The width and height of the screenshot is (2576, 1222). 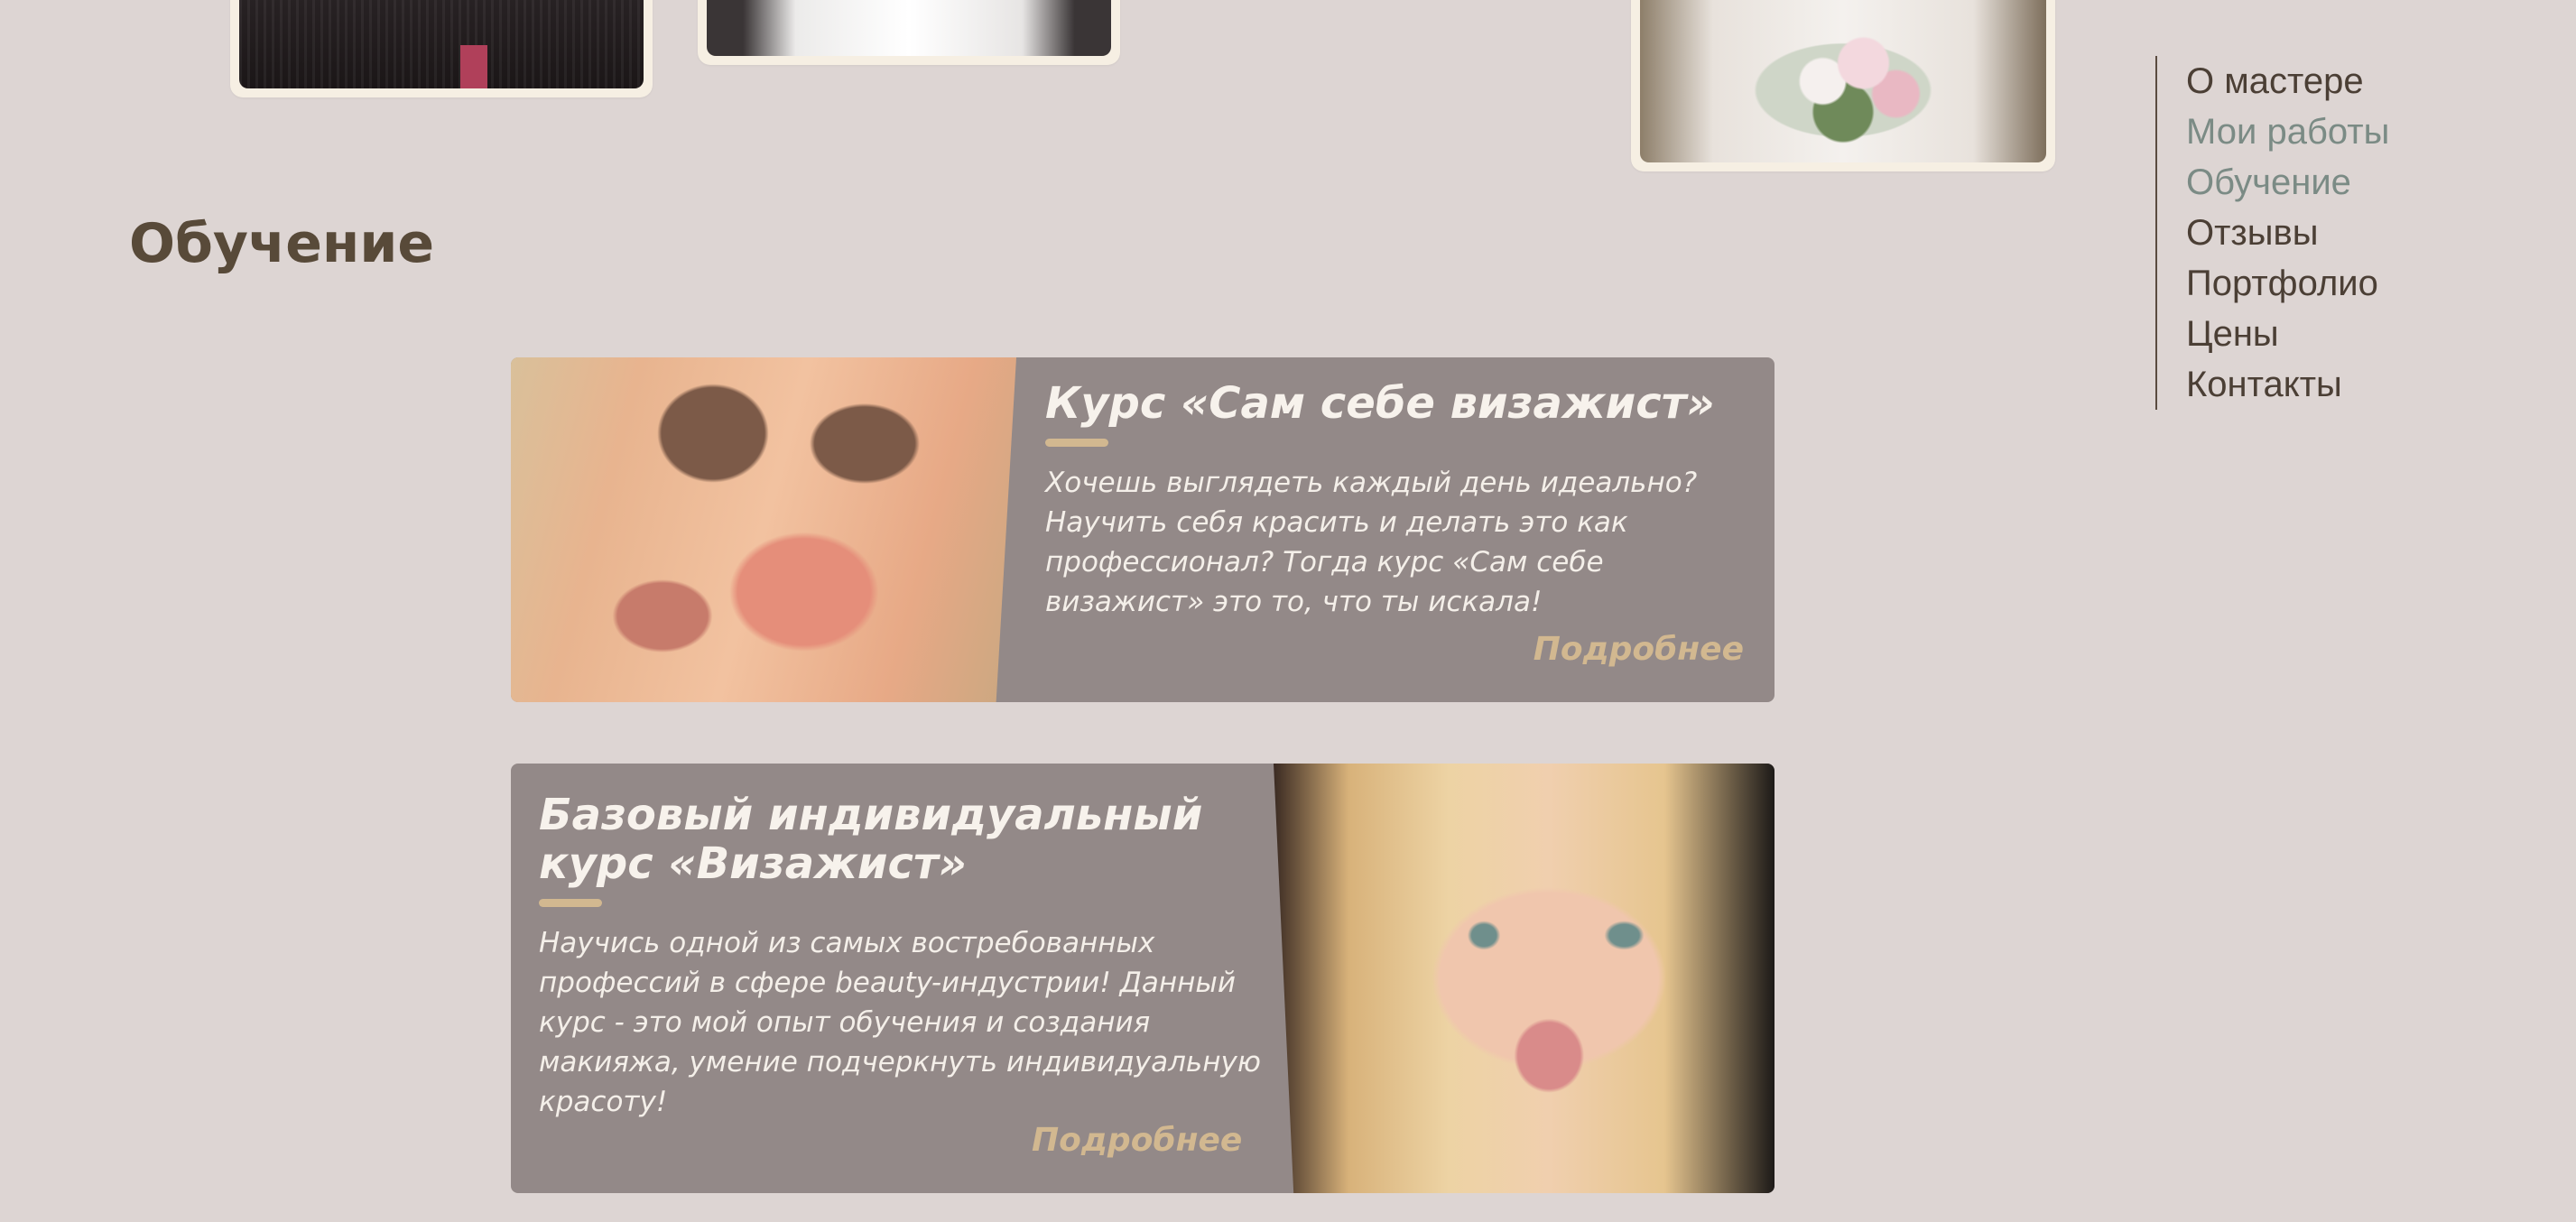 What do you see at coordinates (2268, 182) in the screenshot?
I see `nav-item-training: Обучение` at bounding box center [2268, 182].